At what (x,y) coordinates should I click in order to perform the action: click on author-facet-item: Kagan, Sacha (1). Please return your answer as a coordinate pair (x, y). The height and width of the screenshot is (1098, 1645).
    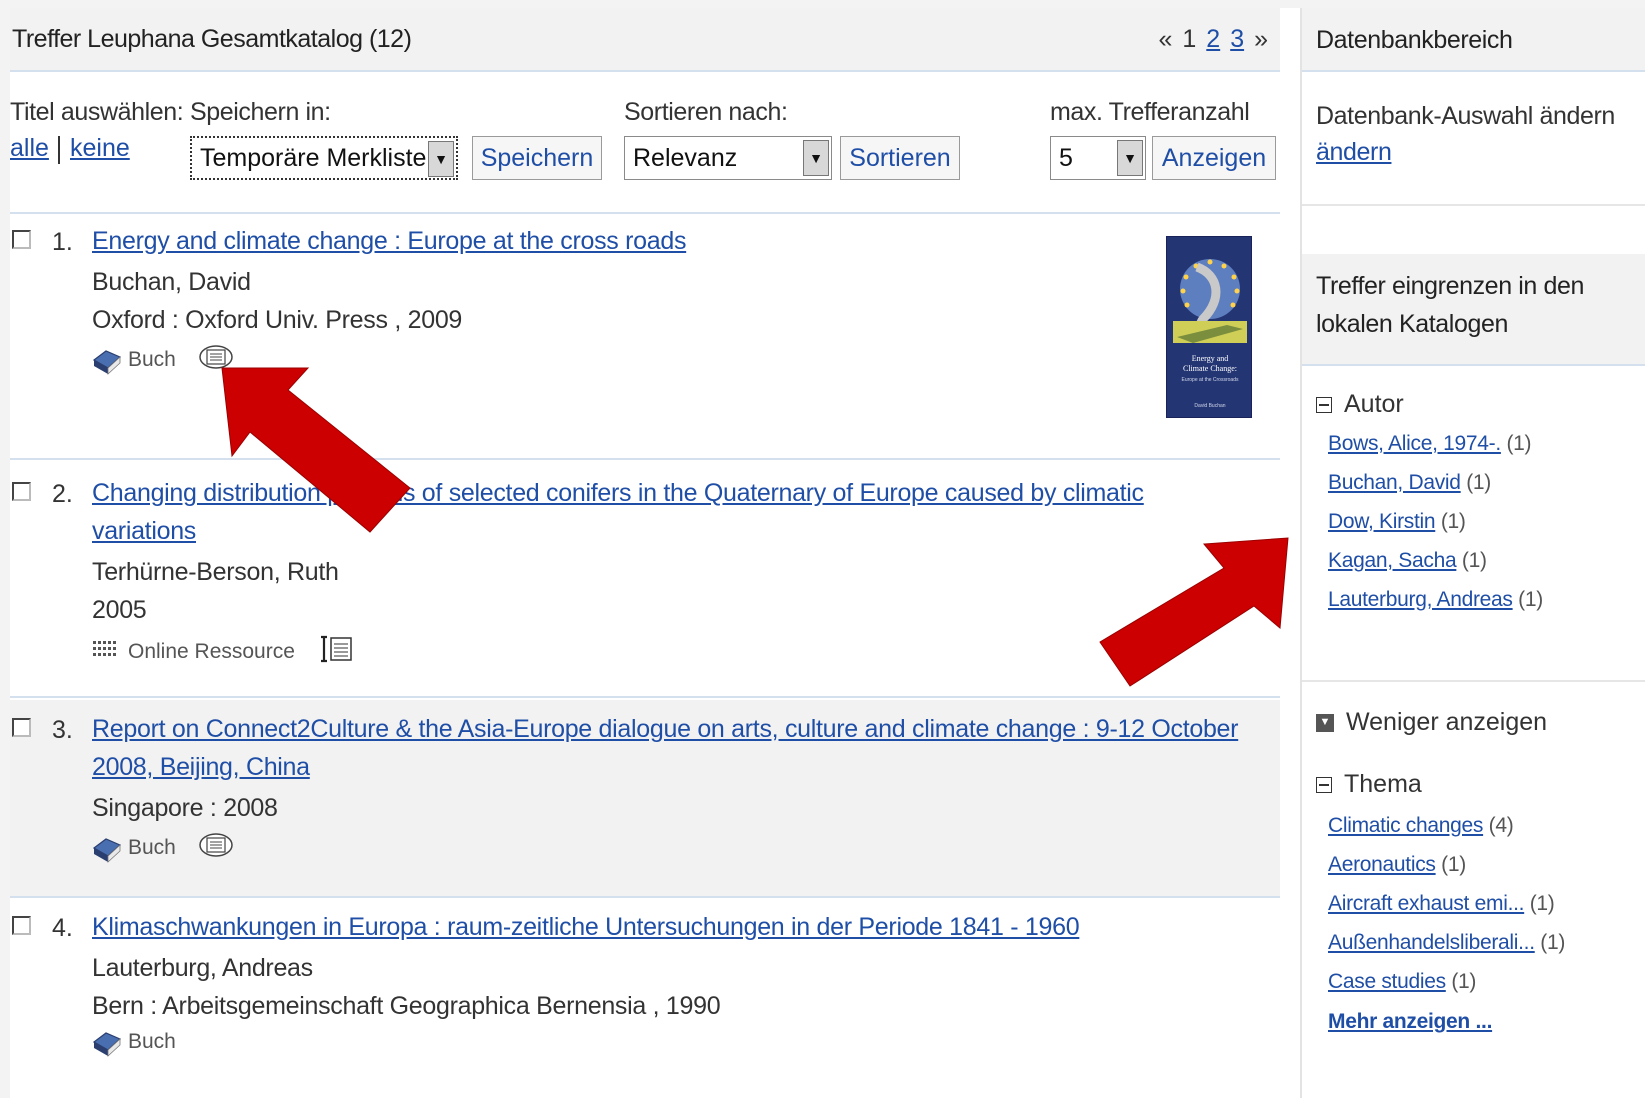
    Looking at the image, I should click on (1407, 561).